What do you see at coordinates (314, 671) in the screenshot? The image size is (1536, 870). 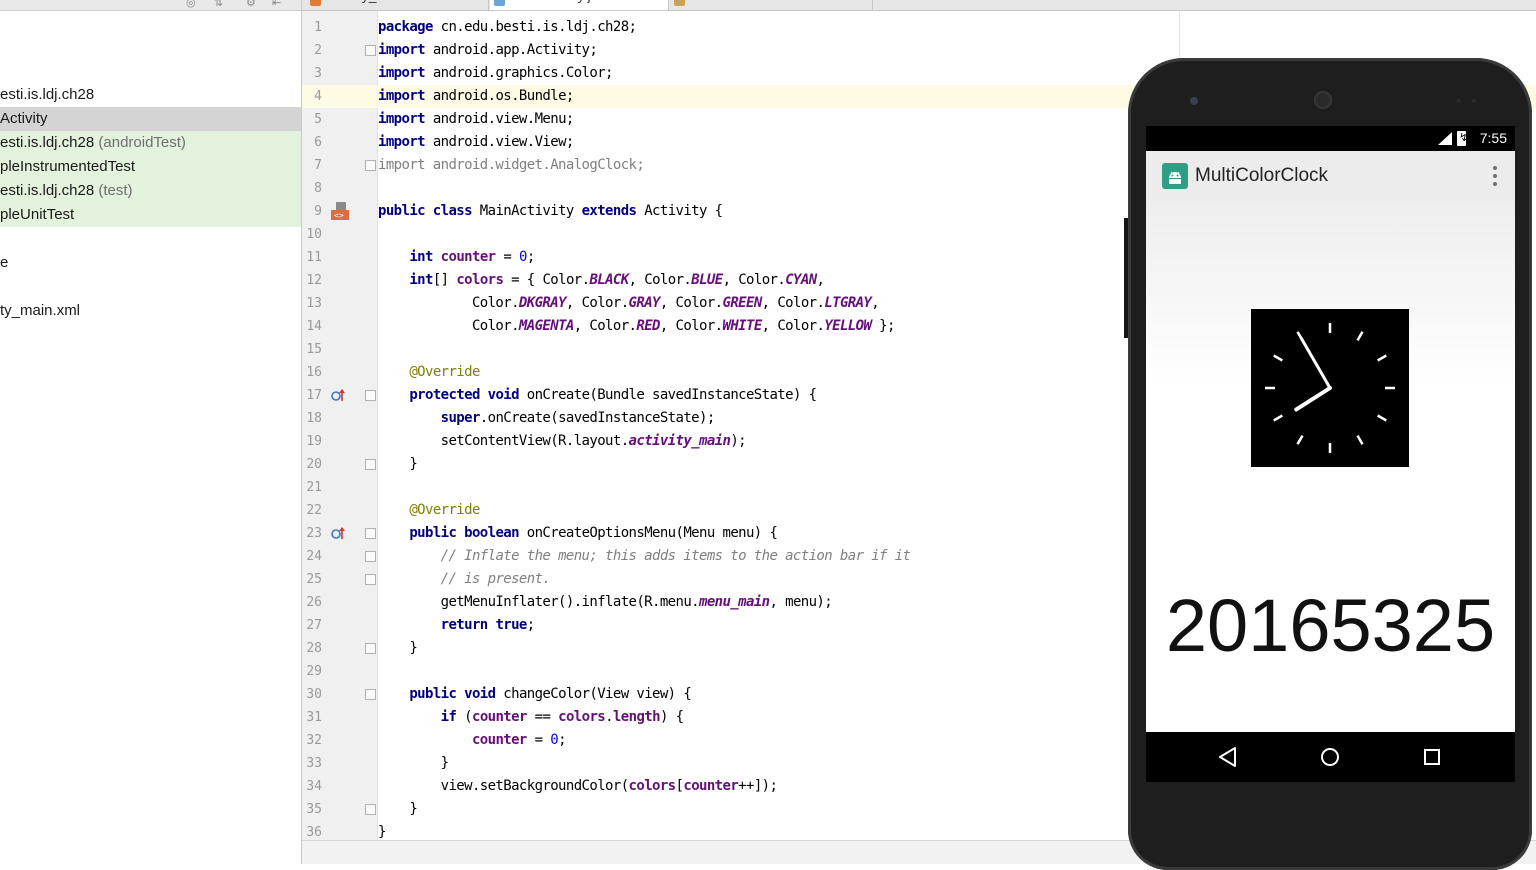 I see `line-number: 29` at bounding box center [314, 671].